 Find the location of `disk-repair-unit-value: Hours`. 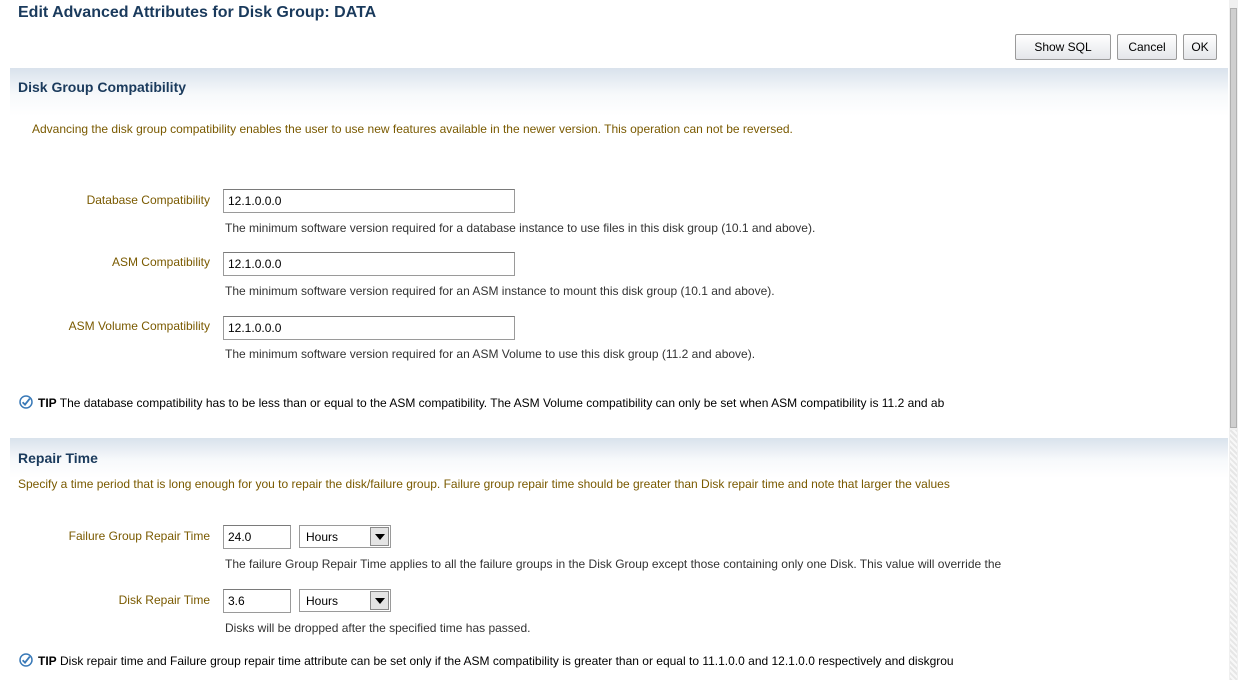

disk-repair-unit-value: Hours is located at coordinates (322, 601).